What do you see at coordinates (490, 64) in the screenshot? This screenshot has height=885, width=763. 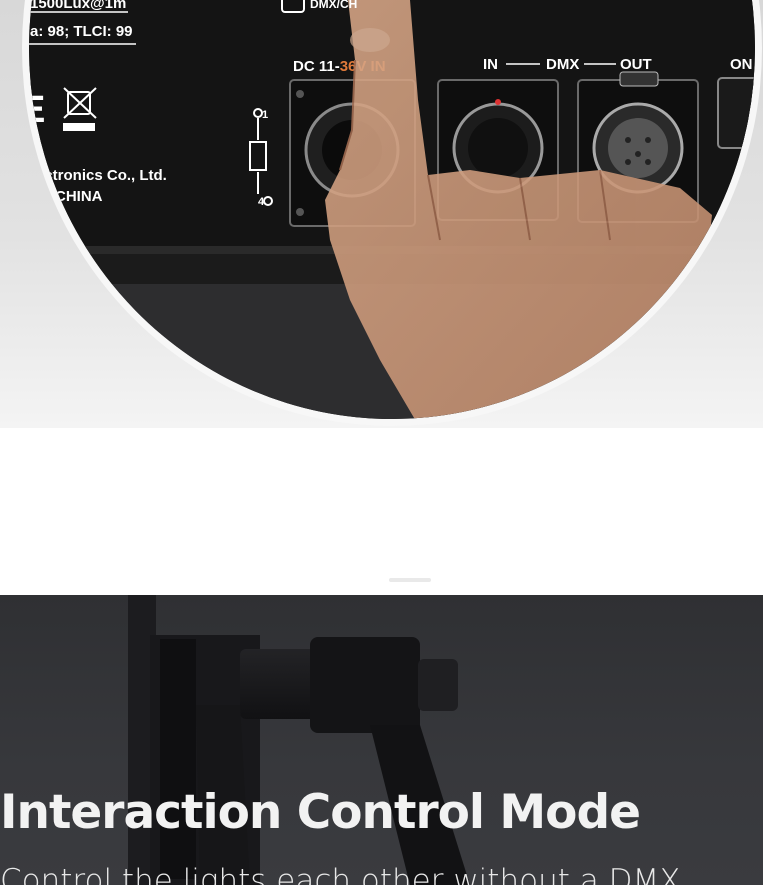 I see `dmx-in-label: IN` at bounding box center [490, 64].